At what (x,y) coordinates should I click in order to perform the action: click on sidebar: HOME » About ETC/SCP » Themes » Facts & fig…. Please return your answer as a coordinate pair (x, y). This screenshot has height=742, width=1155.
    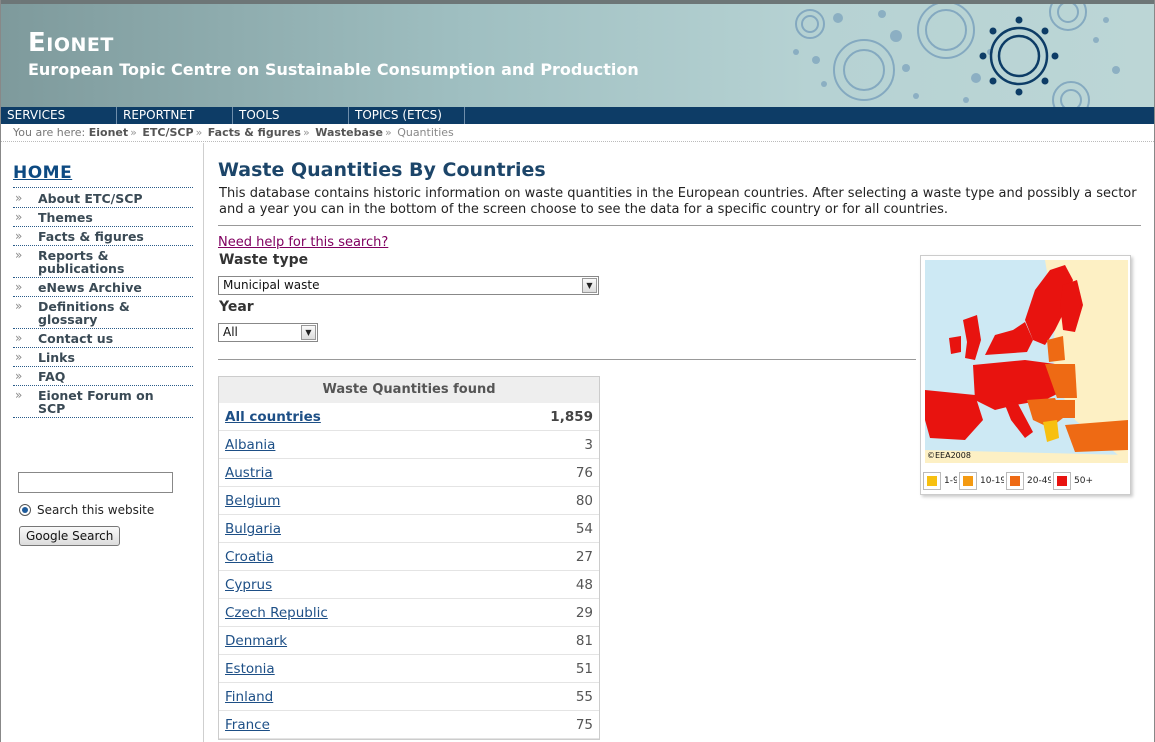
    Looking at the image, I should click on (102, 442).